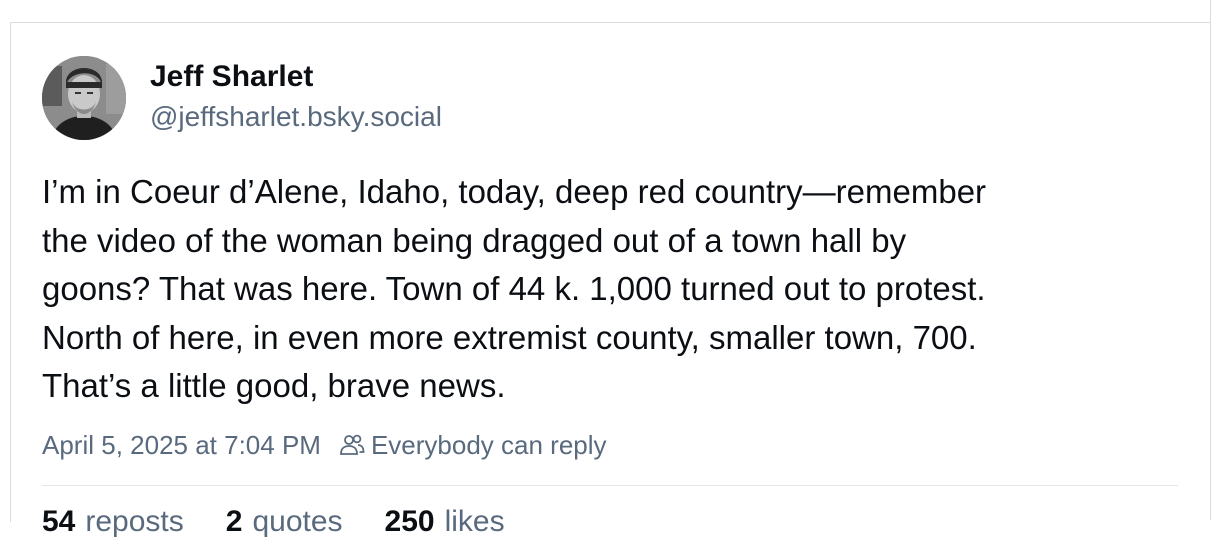 This screenshot has height=539, width=1220. What do you see at coordinates (352, 445) in the screenshot?
I see `people-icon` at bounding box center [352, 445].